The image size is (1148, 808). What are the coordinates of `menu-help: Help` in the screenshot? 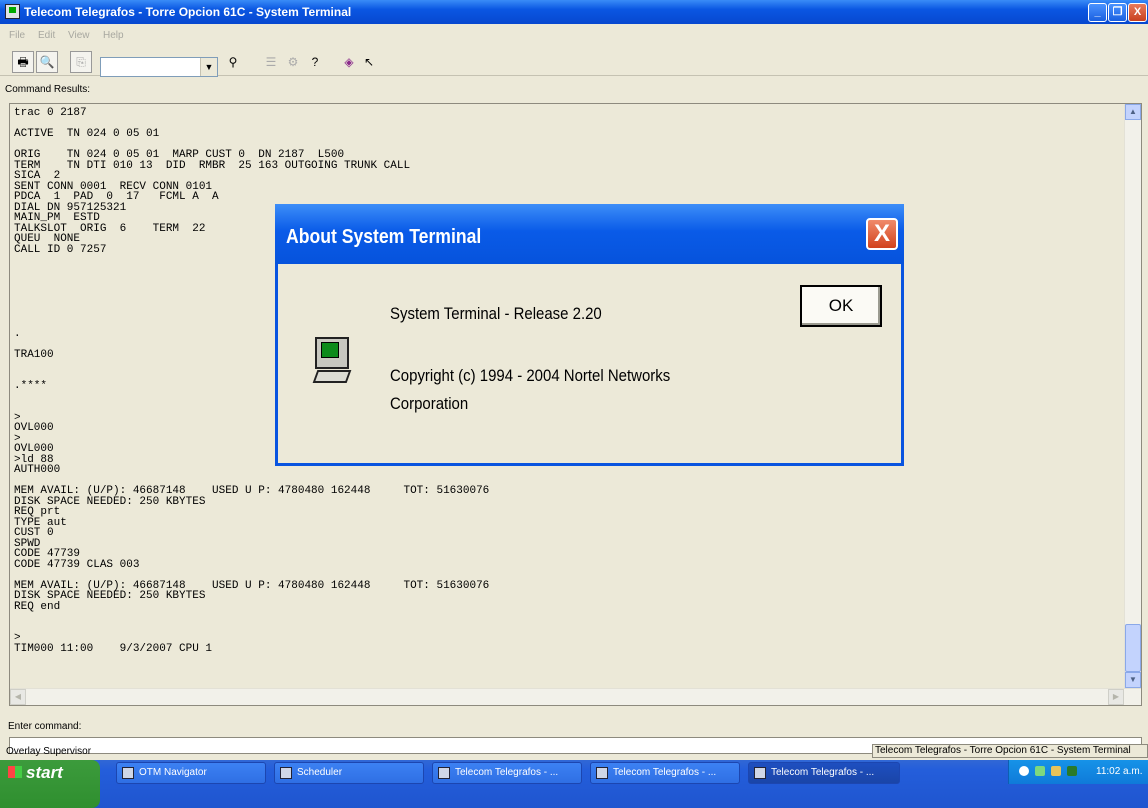 It's located at (113, 35).